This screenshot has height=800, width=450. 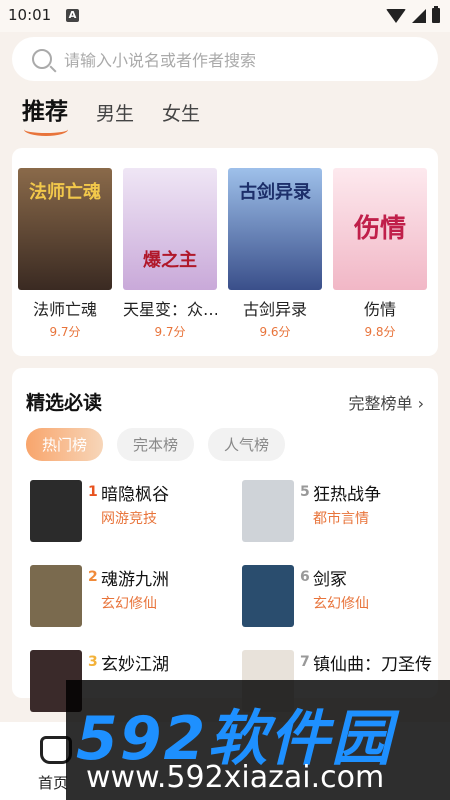 What do you see at coordinates (258, 740) in the screenshot?
I see `watermark: 592软件园 www.592xiazai.com` at bounding box center [258, 740].